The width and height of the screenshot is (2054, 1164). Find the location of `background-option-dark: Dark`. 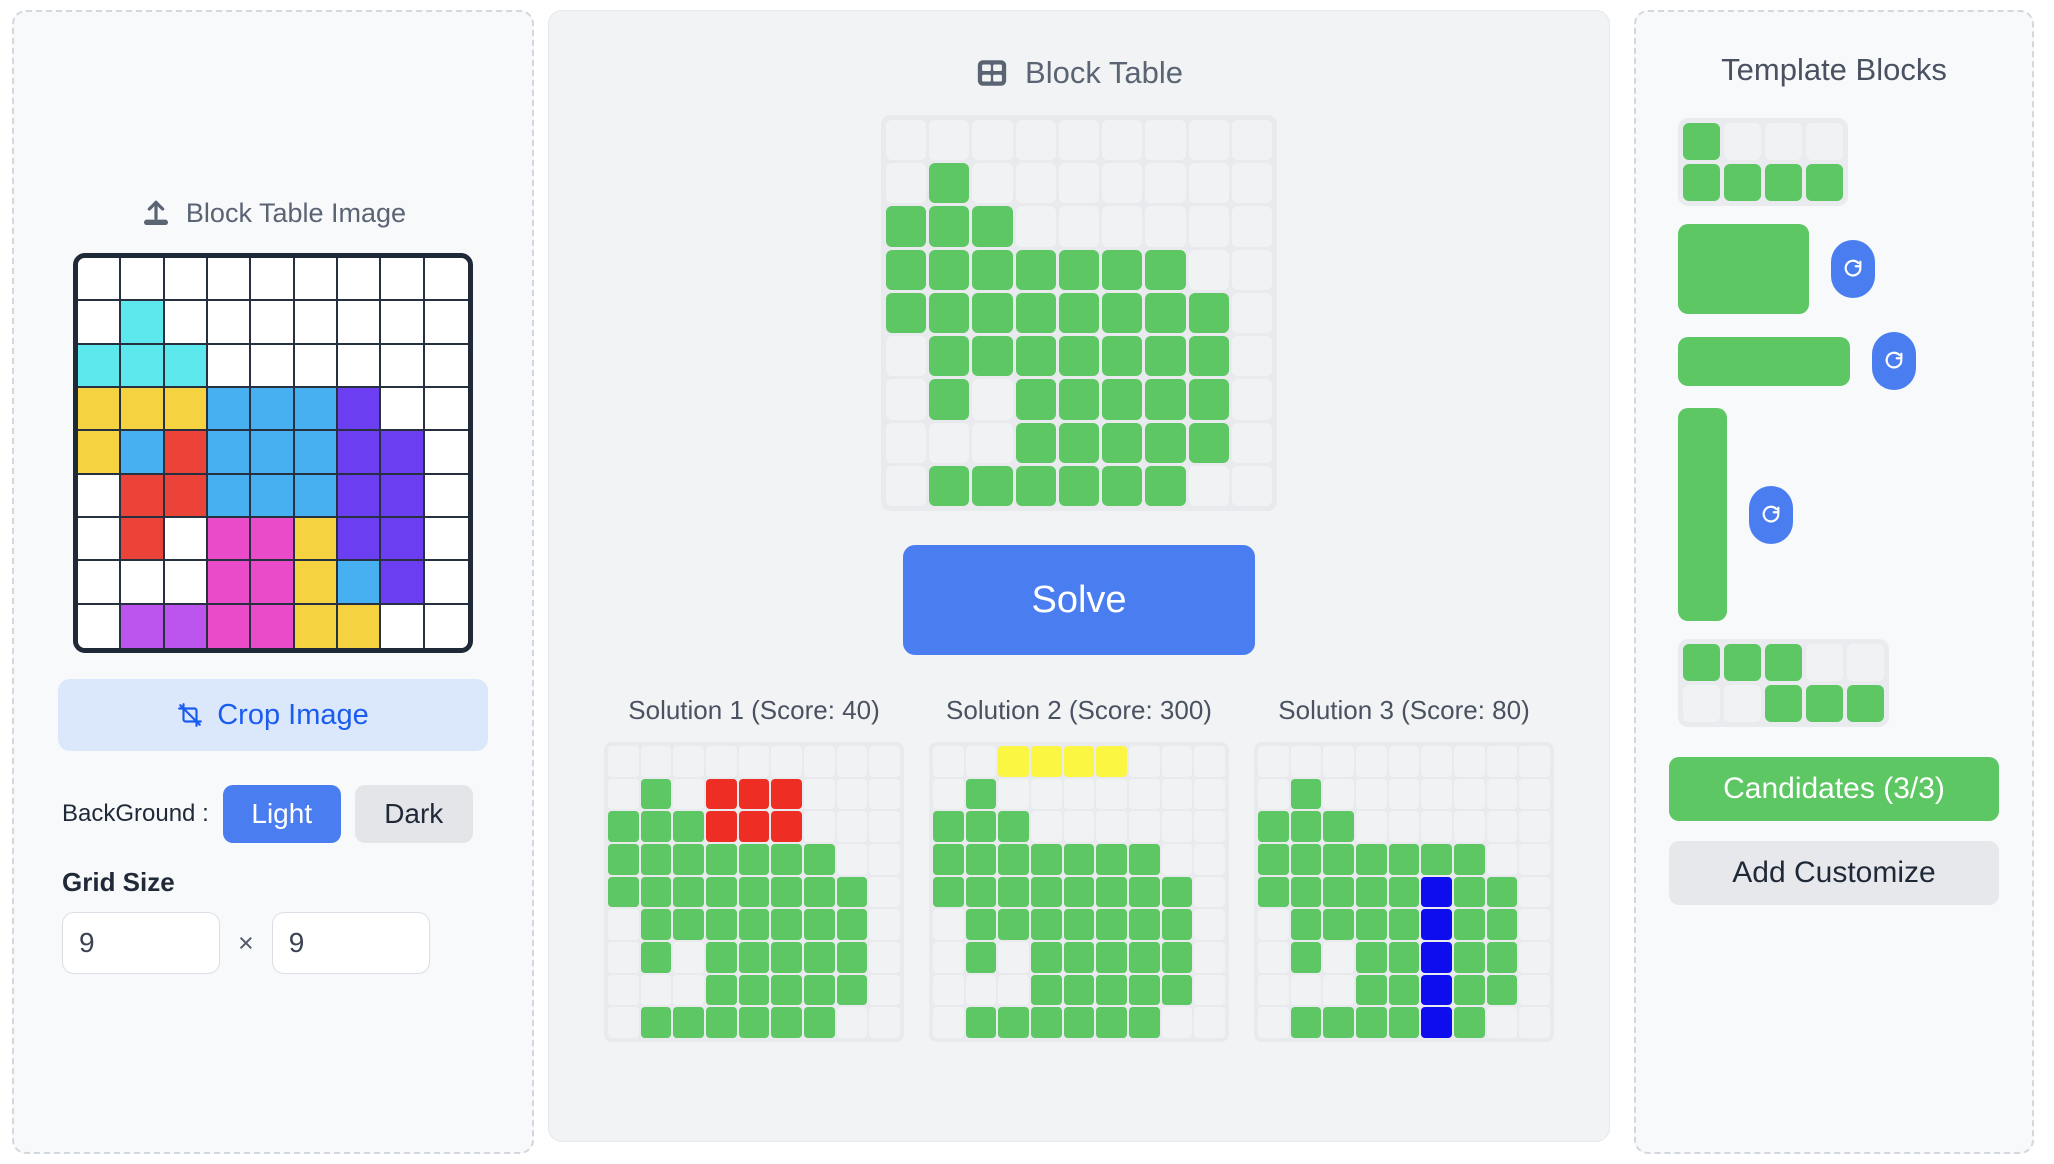

background-option-dark: Dark is located at coordinates (413, 814).